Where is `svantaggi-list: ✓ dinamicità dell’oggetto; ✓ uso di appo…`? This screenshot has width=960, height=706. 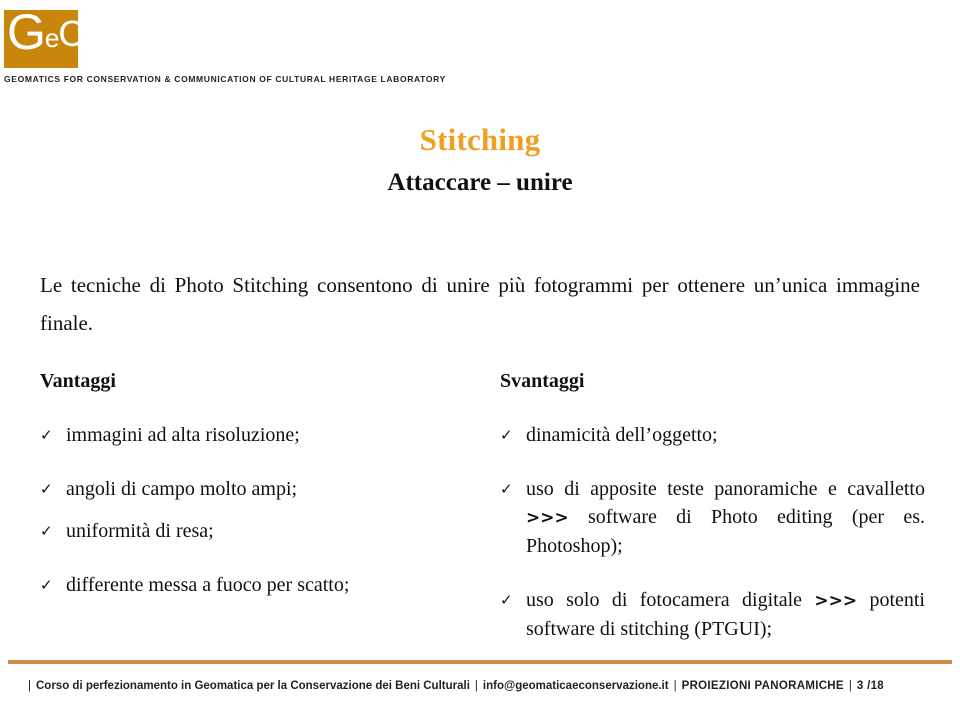 svantaggi-list: ✓ dinamicità dell’oggetto; ✓ uso di appo… is located at coordinates (712, 532).